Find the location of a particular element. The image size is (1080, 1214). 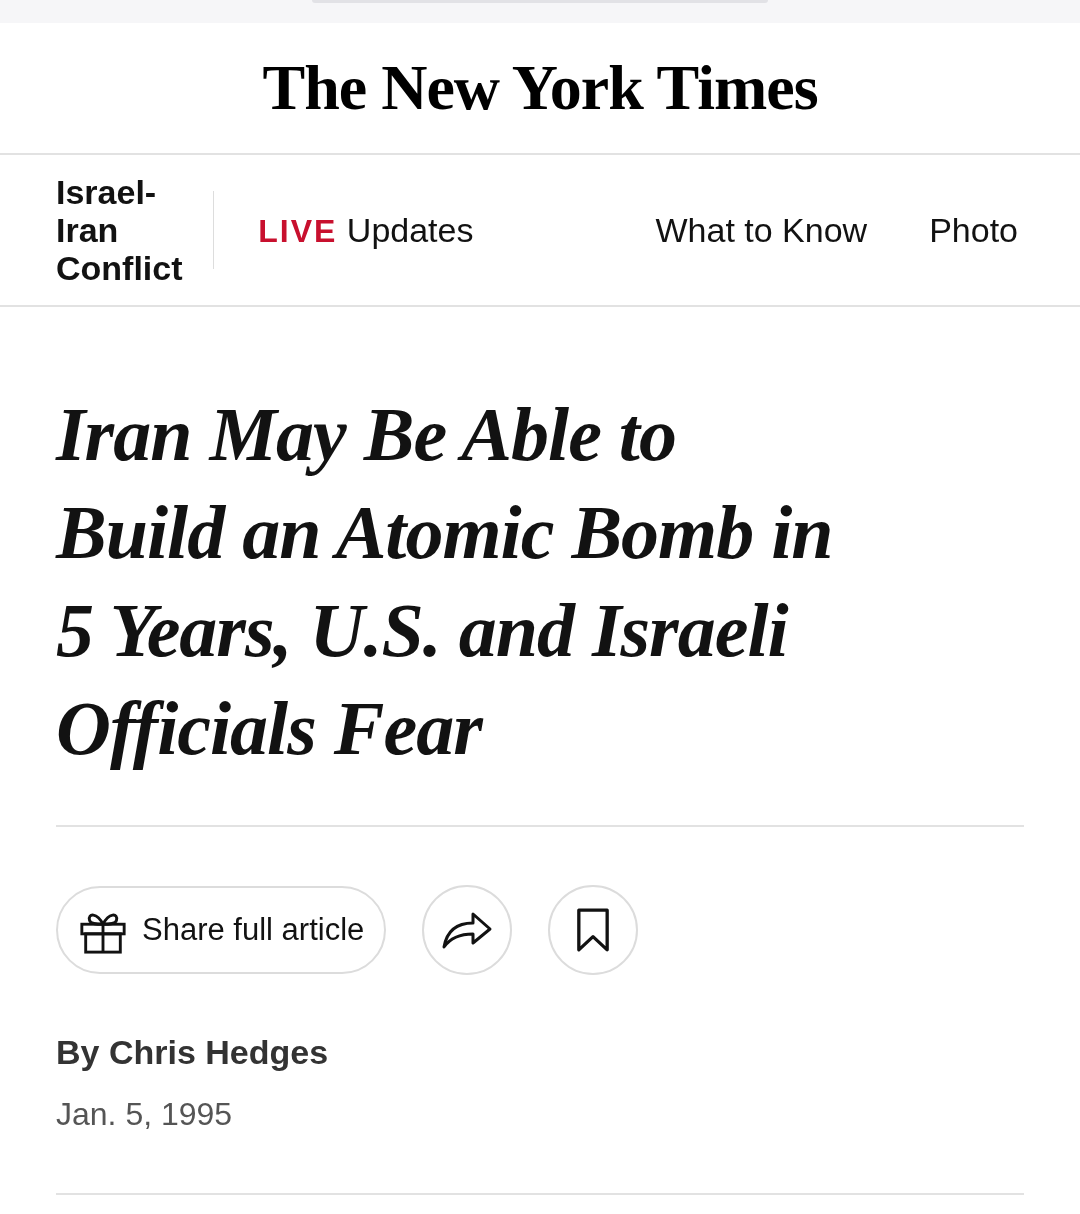

nav-link: What to Know is located at coordinates (761, 230).